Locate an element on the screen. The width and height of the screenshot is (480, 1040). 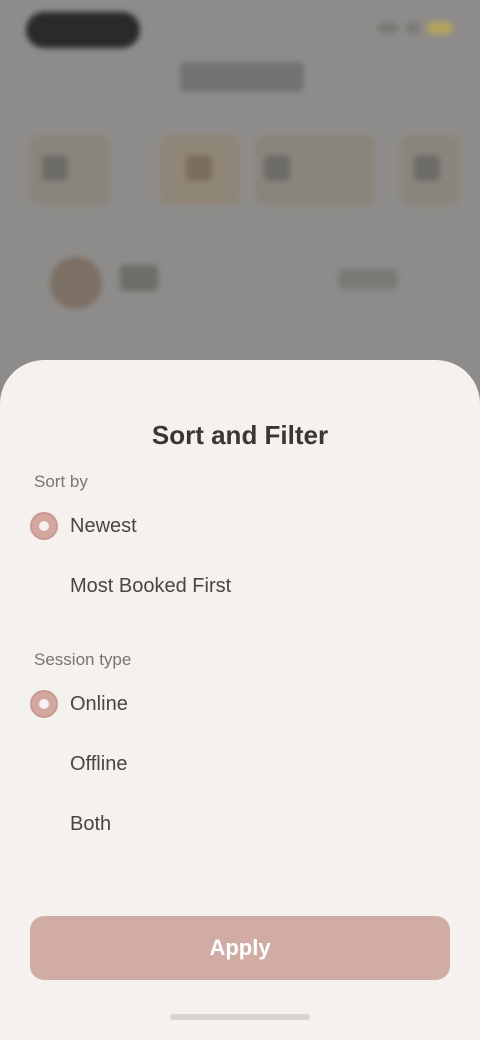
option-label: Most Booked First is located at coordinates (151, 585).